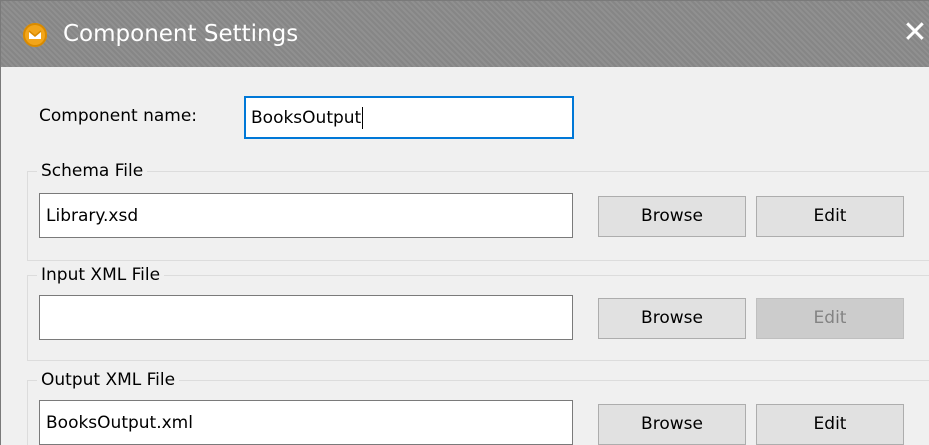 The width and height of the screenshot is (929, 445). Describe the element at coordinates (181, 34) in the screenshot. I see `dialog-title: Component Settings` at that location.